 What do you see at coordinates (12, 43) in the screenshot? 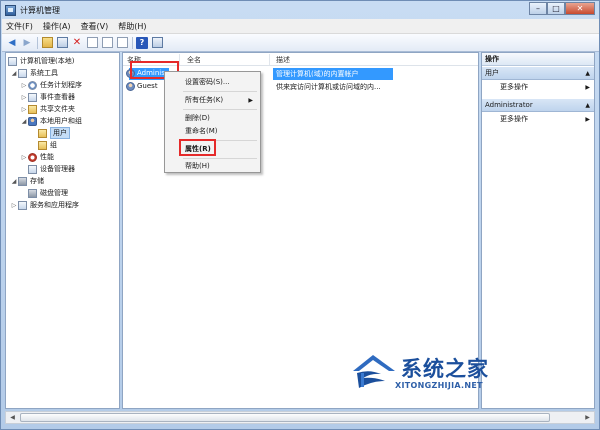
I see `back-arrow-icon: ◀` at bounding box center [12, 43].